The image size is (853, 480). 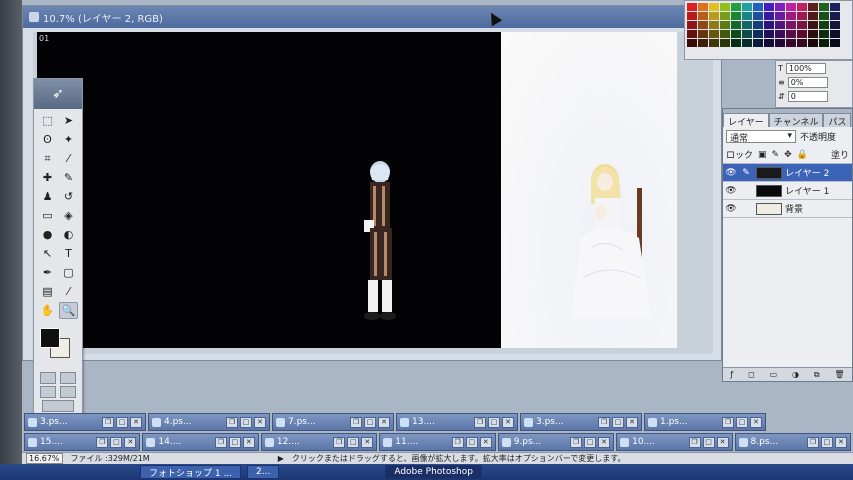 I want to click on tab-layers: レイヤー, so click(x=746, y=120).